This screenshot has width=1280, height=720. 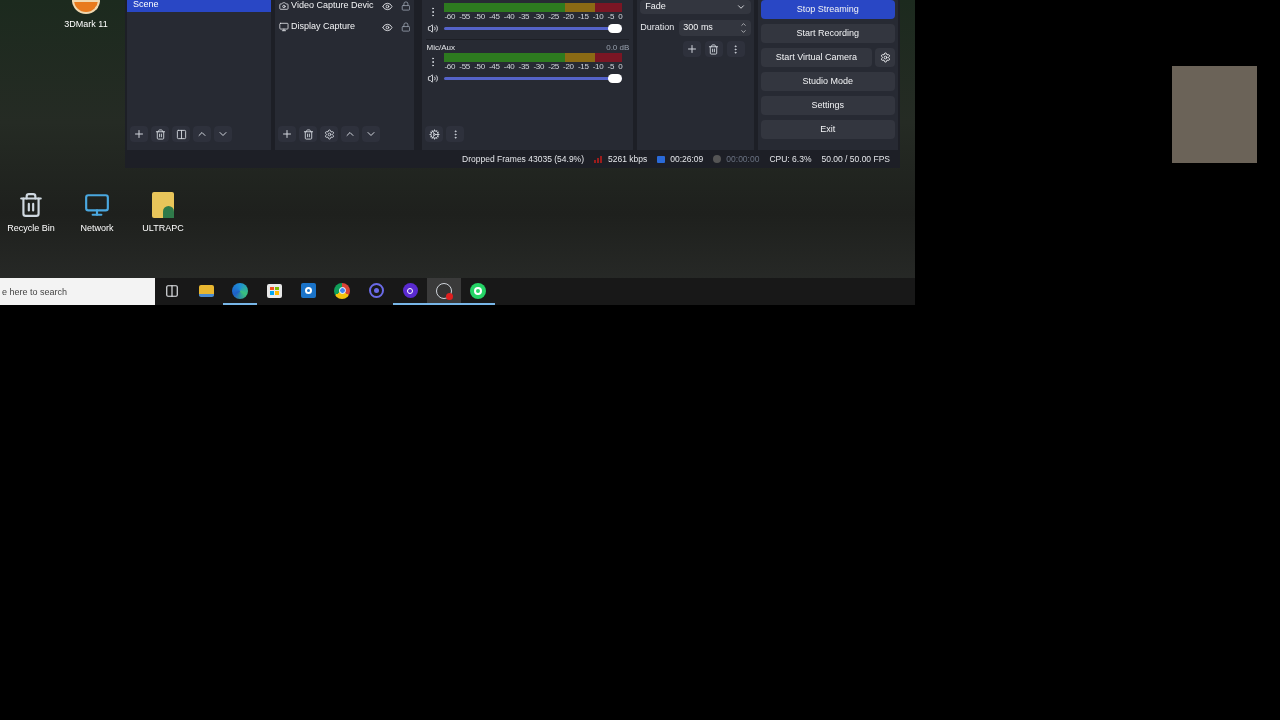 What do you see at coordinates (284, 27) in the screenshot?
I see `monitor-icon` at bounding box center [284, 27].